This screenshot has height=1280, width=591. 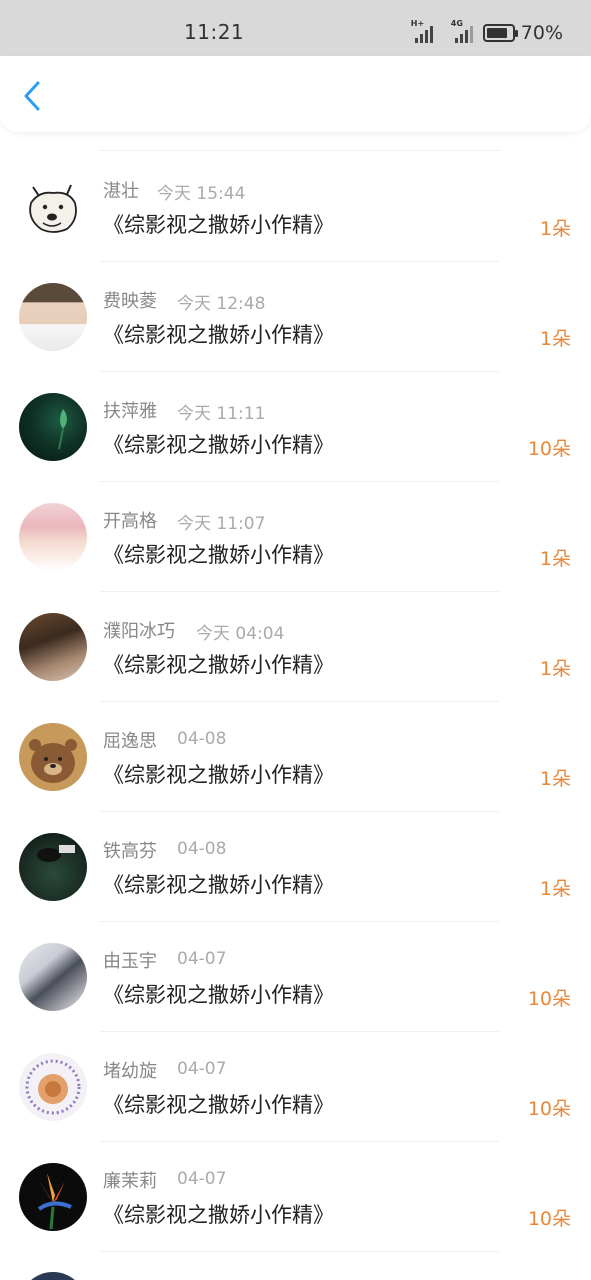 What do you see at coordinates (221, 304) in the screenshot?
I see `send-time: 今天 12:48` at bounding box center [221, 304].